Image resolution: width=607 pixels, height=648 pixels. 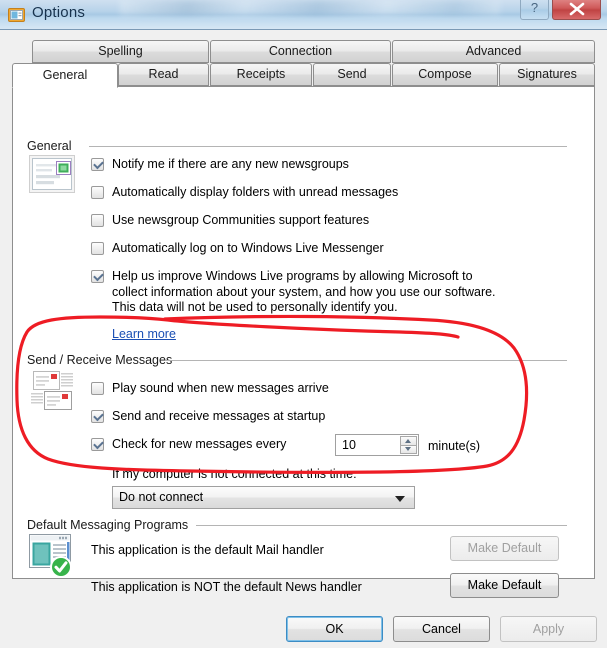 What do you see at coordinates (97, 444) in the screenshot?
I see `checkbox-check-interval` at bounding box center [97, 444].